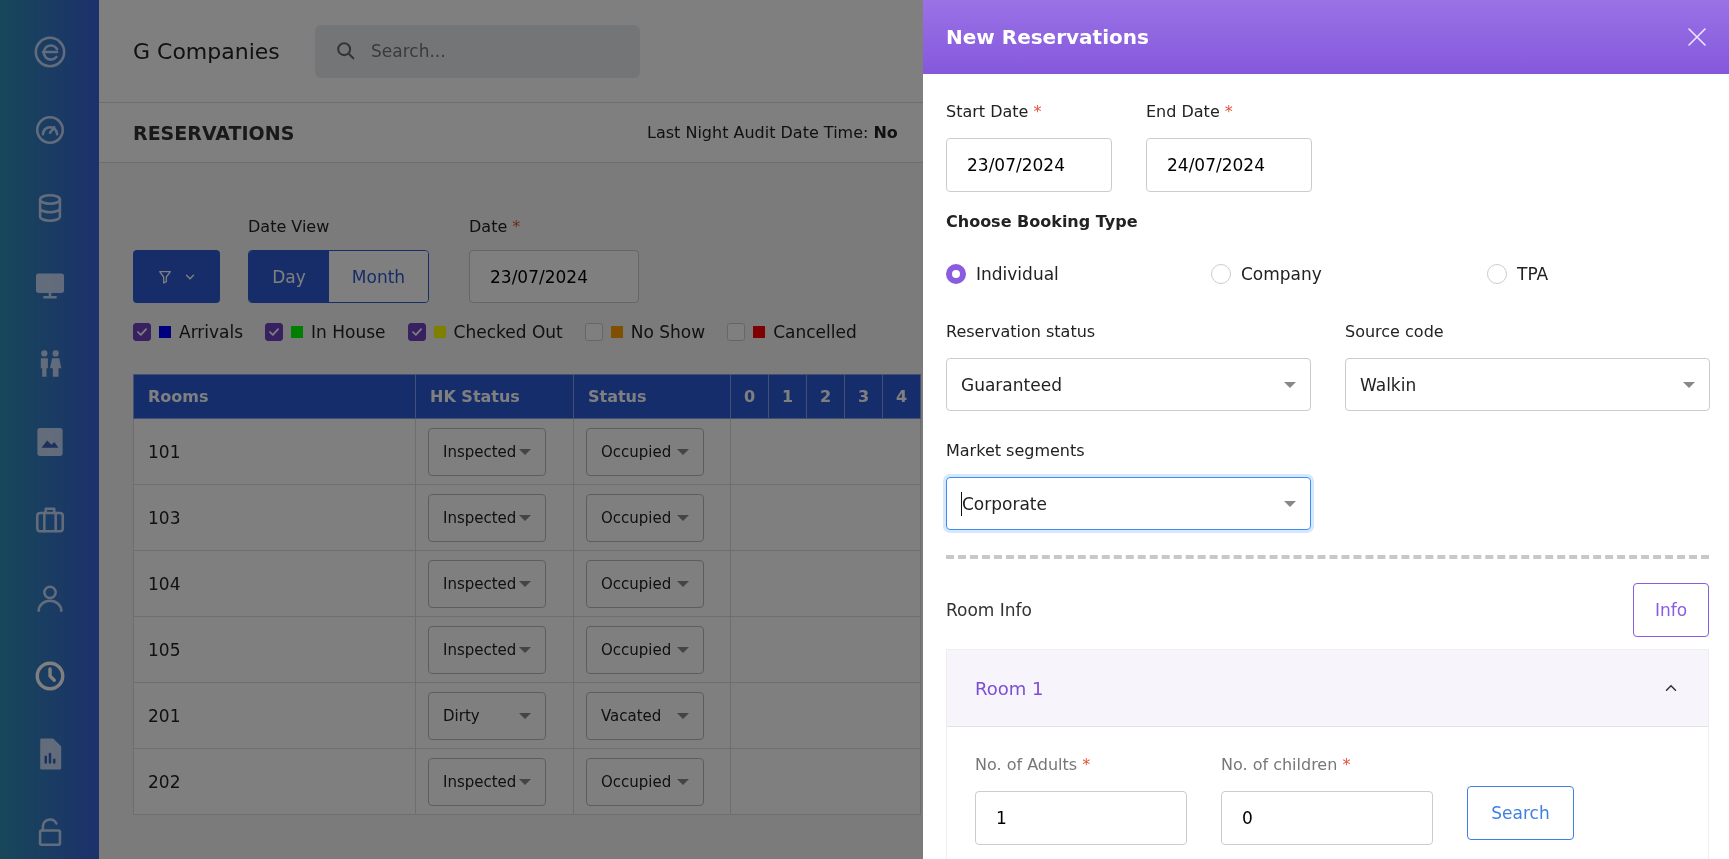 This screenshot has height=859, width=1729. Describe the element at coordinates (749, 396) in the screenshot. I see `column-header: 0` at that location.